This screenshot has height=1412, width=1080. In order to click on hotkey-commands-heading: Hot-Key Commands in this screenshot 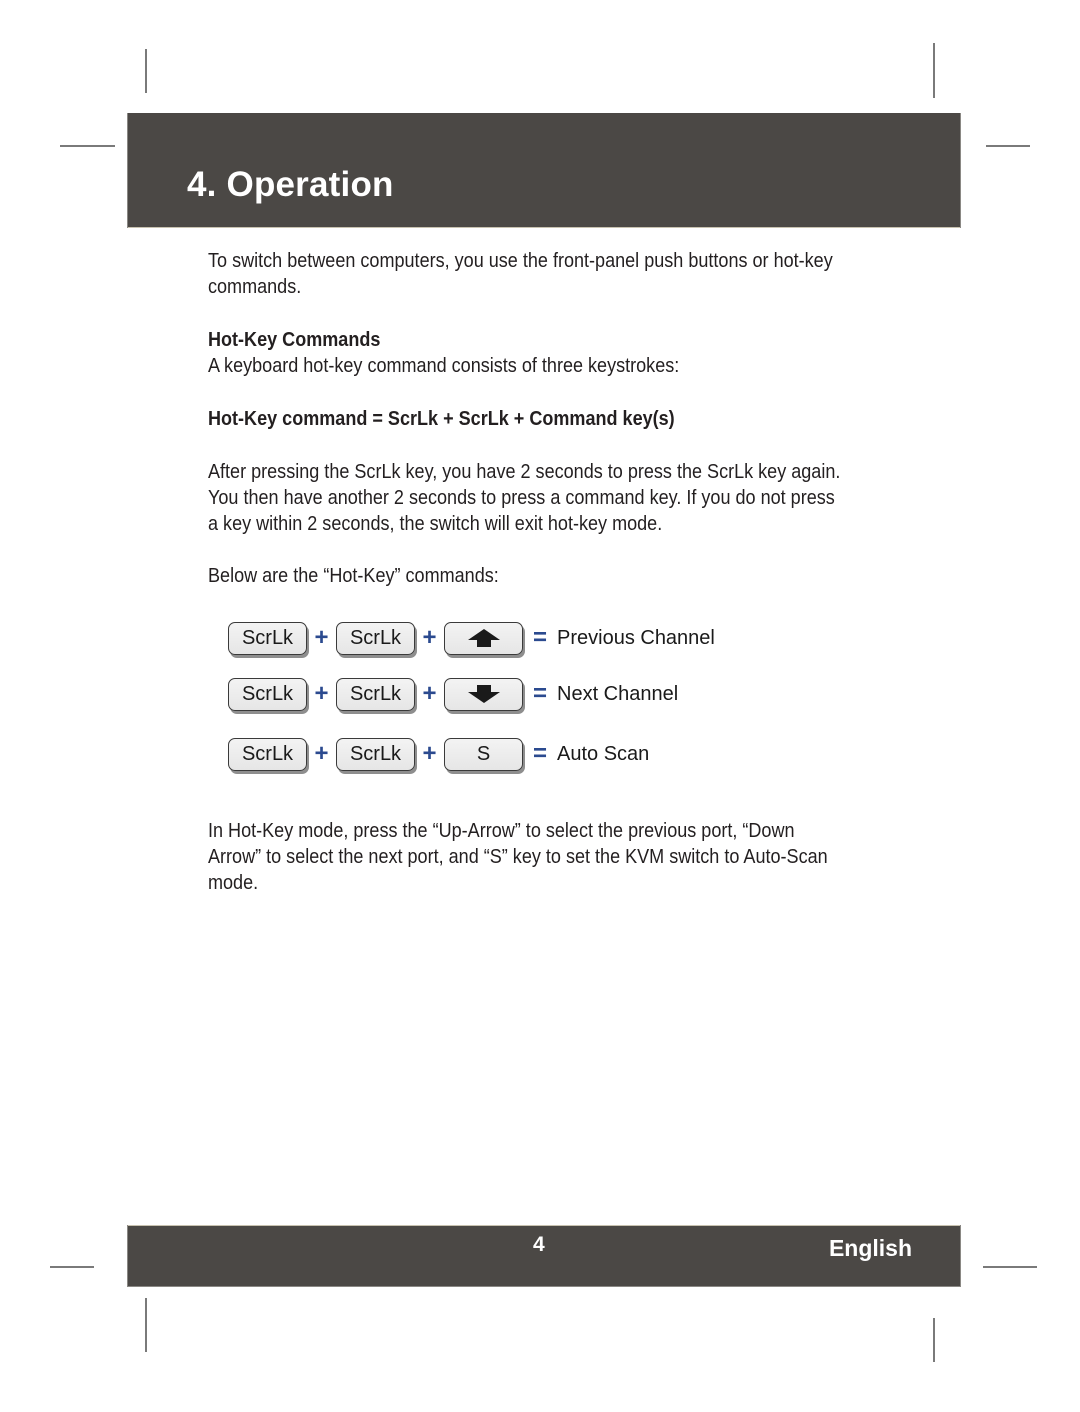, I will do `click(294, 339)`.